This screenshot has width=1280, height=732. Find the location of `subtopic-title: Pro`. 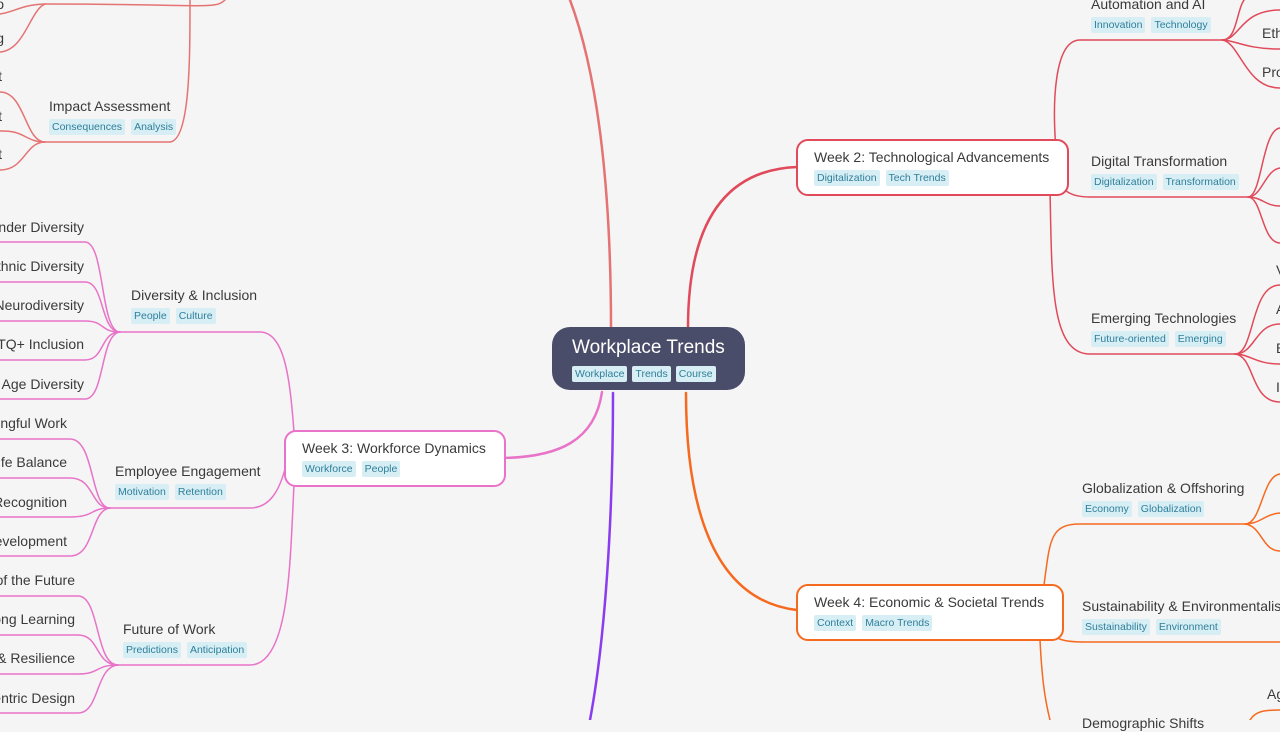

subtopic-title: Pro is located at coordinates (1271, 72).